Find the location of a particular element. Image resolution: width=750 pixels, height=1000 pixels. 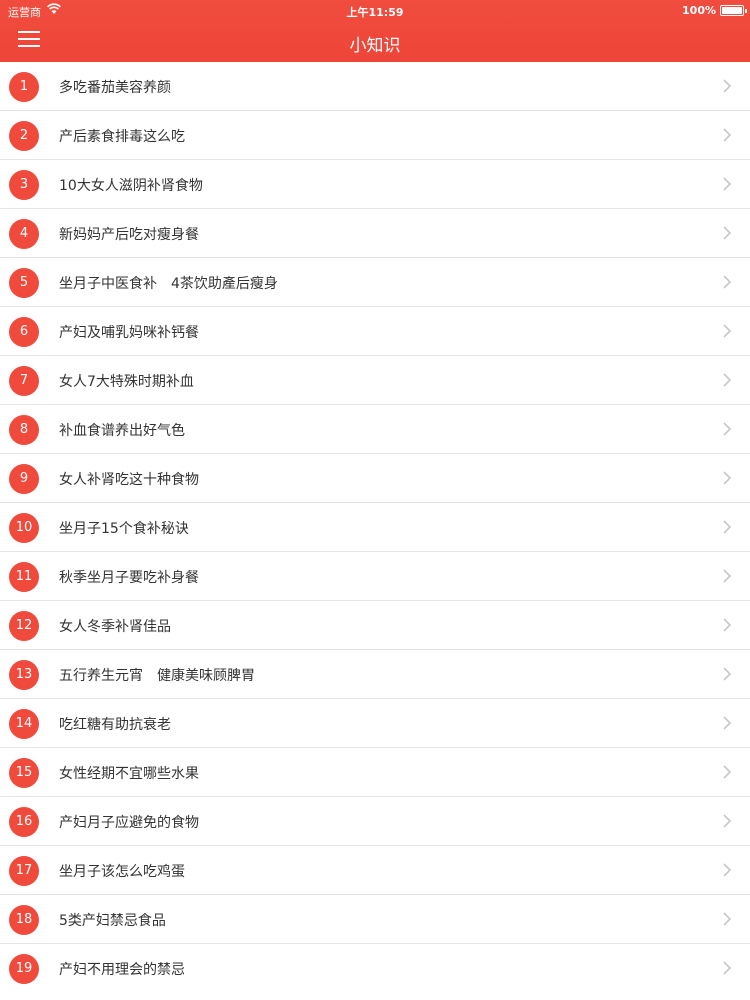

item-title: 产妇月子应避免的食物 is located at coordinates (129, 823).